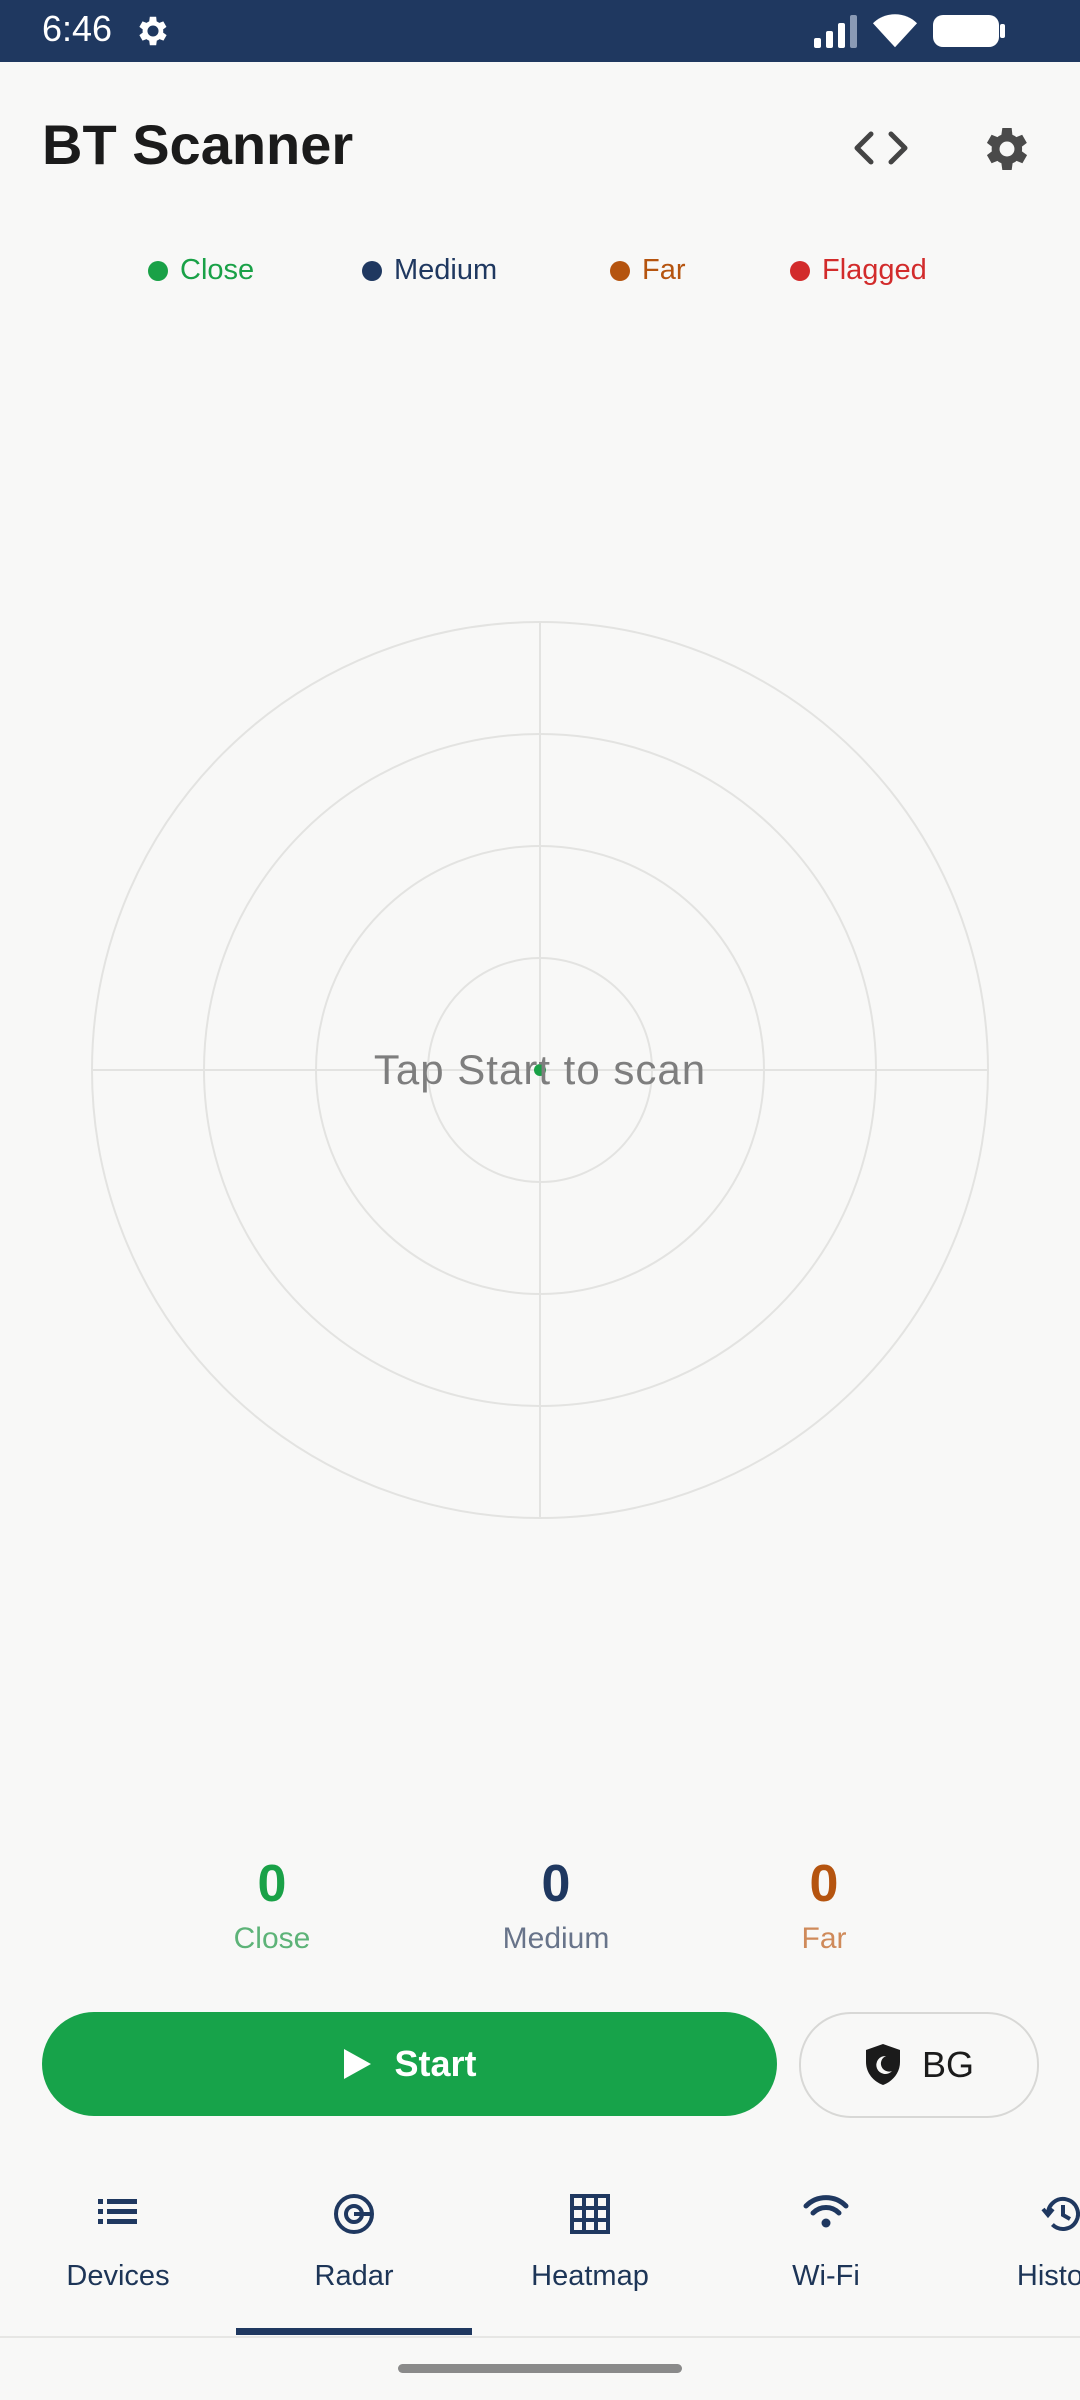 The height and width of the screenshot is (2400, 1080). What do you see at coordinates (882, 2064) in the screenshot?
I see `shield-moon-icon` at bounding box center [882, 2064].